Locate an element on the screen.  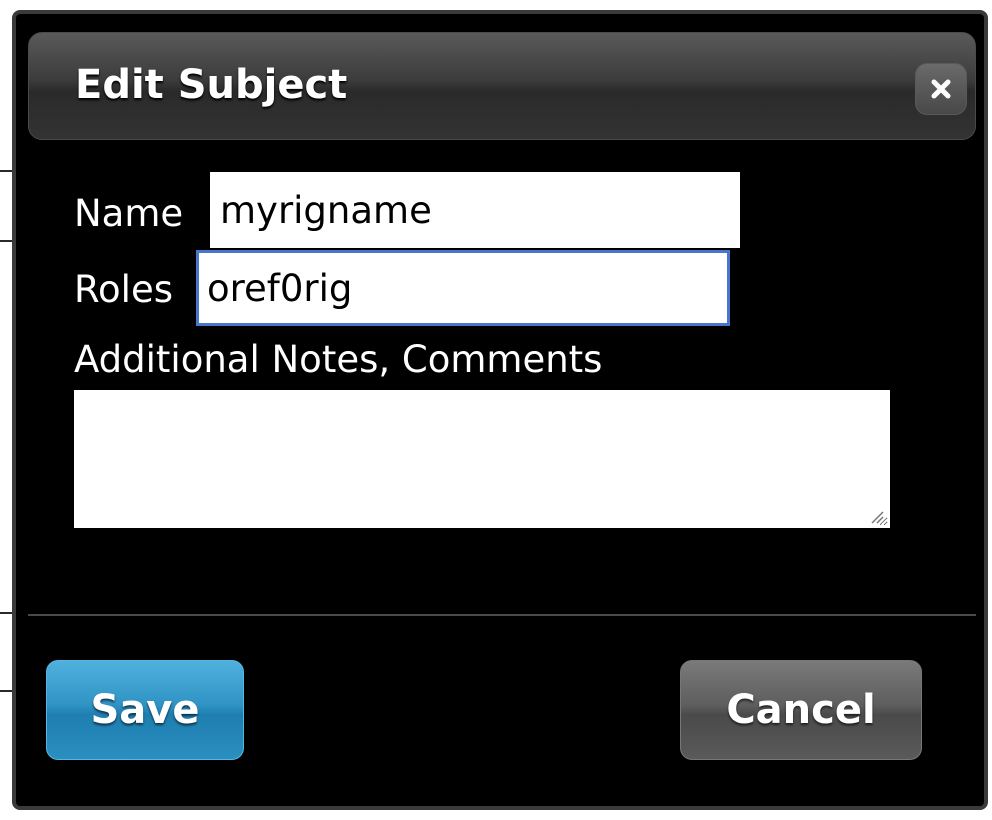
dialog-title: Edit Subject is located at coordinates (211, 85).